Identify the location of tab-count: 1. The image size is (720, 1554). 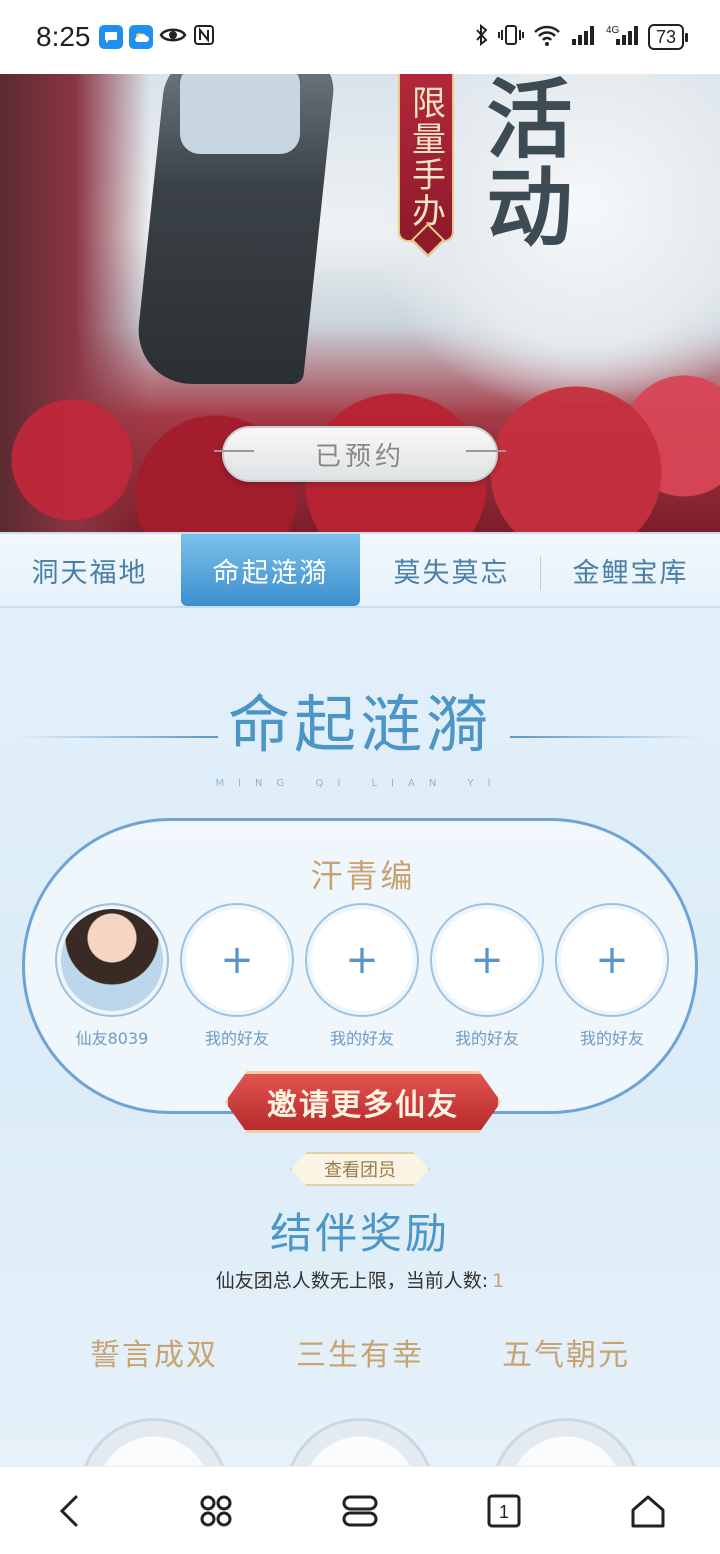
(504, 1512).